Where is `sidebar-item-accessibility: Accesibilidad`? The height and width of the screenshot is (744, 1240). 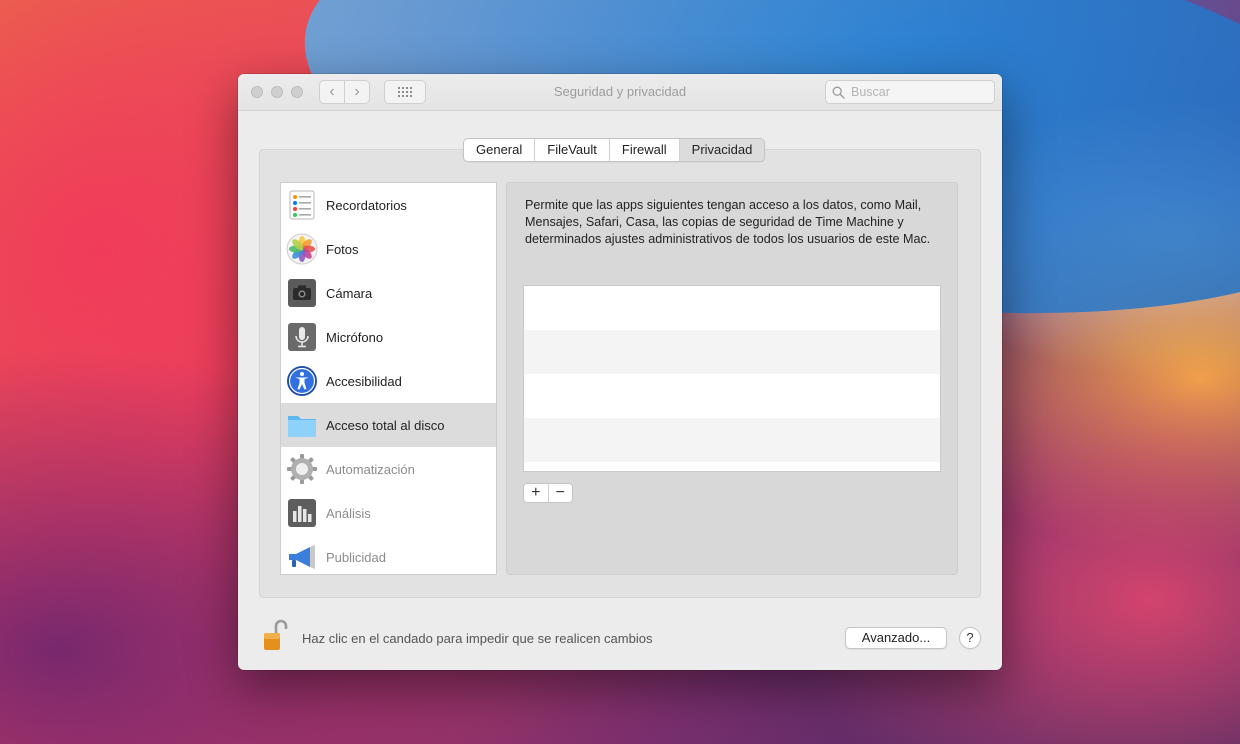
sidebar-item-accessibility: Accesibilidad is located at coordinates (388, 381).